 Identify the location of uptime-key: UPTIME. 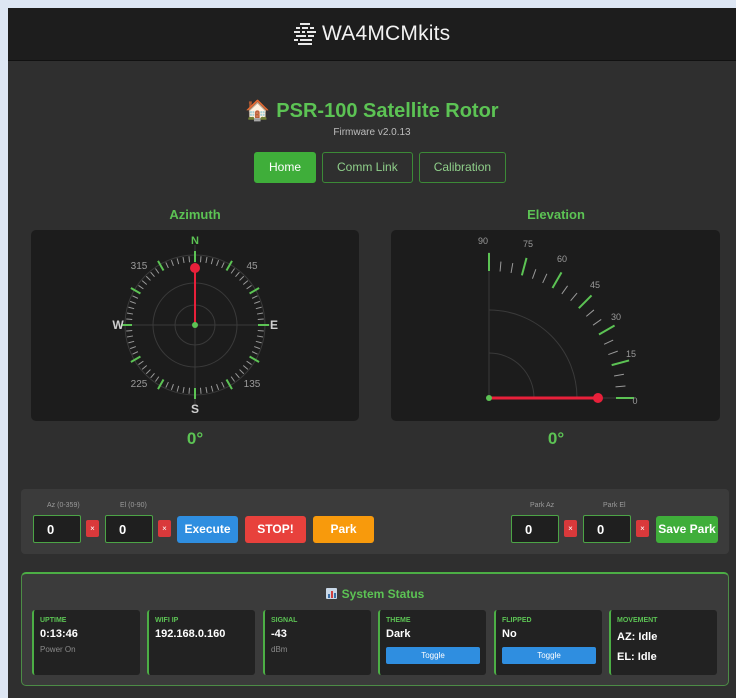
(53, 620).